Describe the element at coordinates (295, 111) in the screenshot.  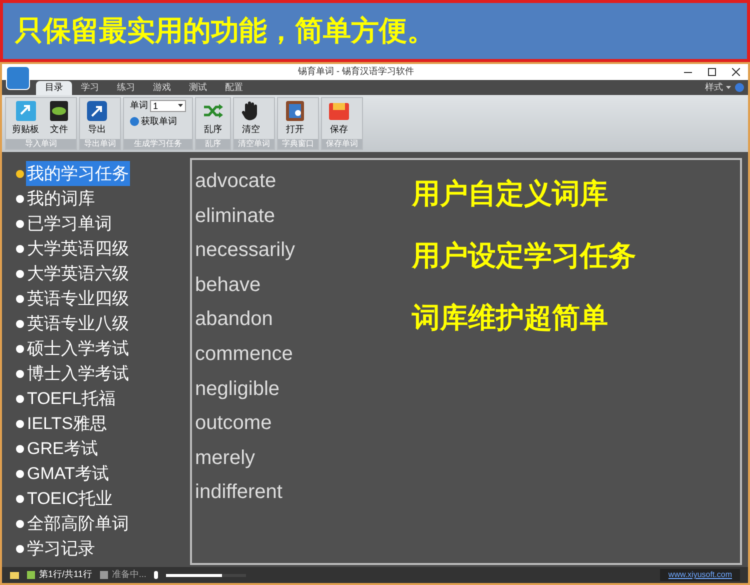
I see `book-icon` at that location.